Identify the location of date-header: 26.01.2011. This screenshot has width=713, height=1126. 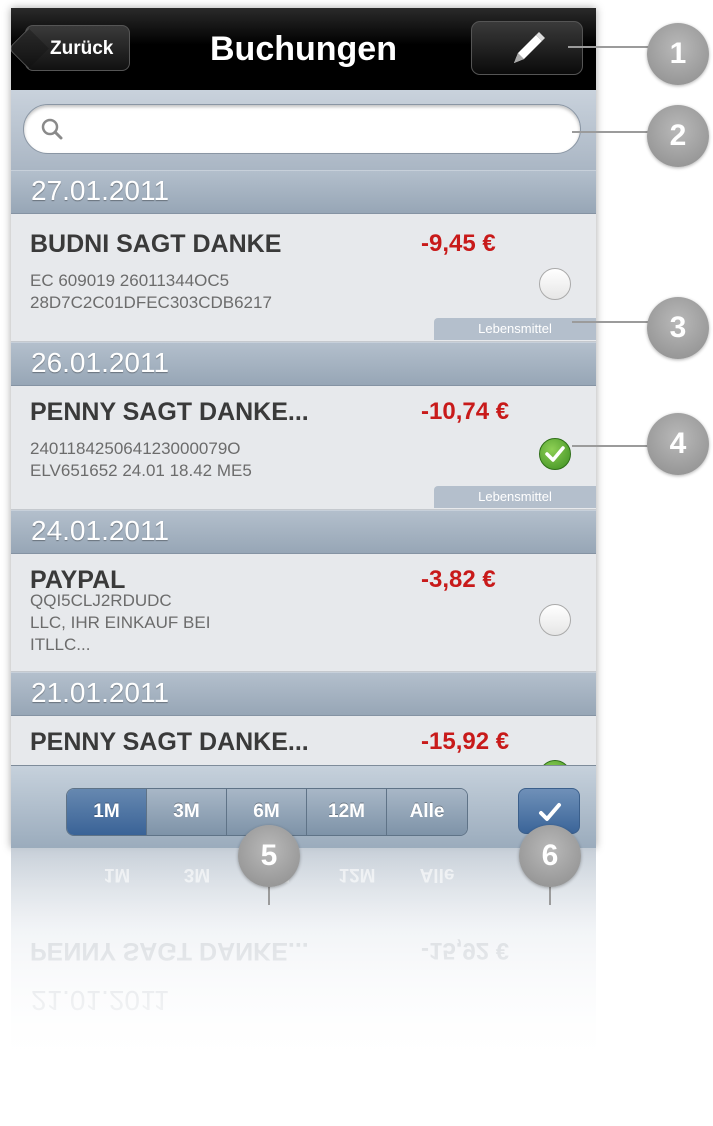
(303, 364).